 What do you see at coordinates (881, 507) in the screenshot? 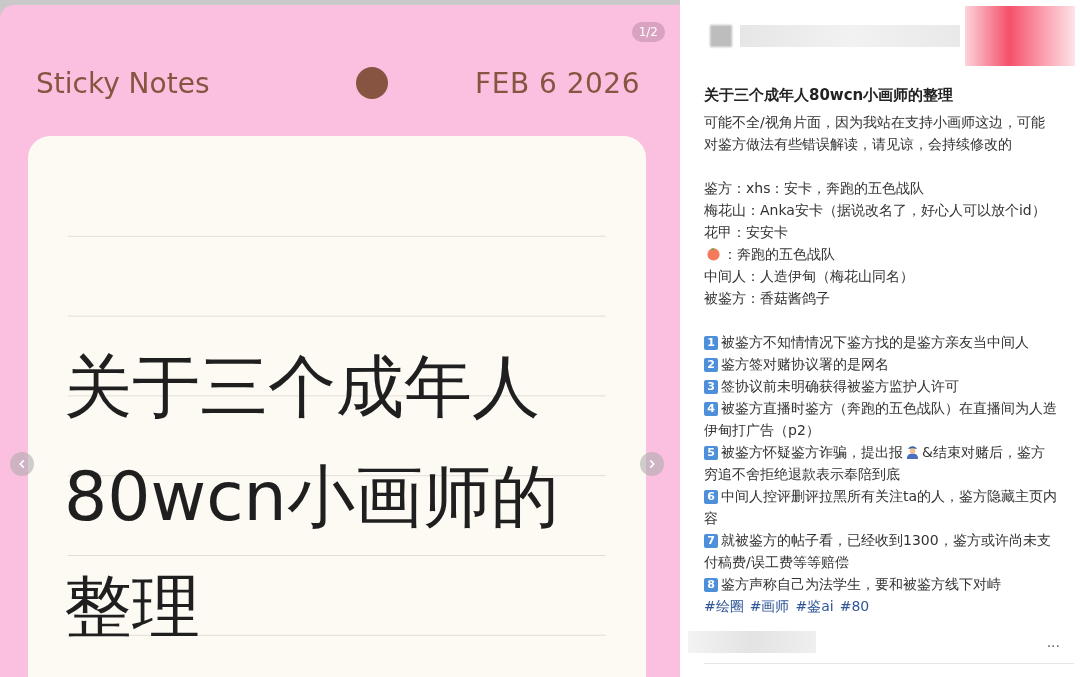
I see `point-text: 6 中间人控评删评拉黑所有关注ta的人，鉴方隐藏主页内容` at bounding box center [881, 507].